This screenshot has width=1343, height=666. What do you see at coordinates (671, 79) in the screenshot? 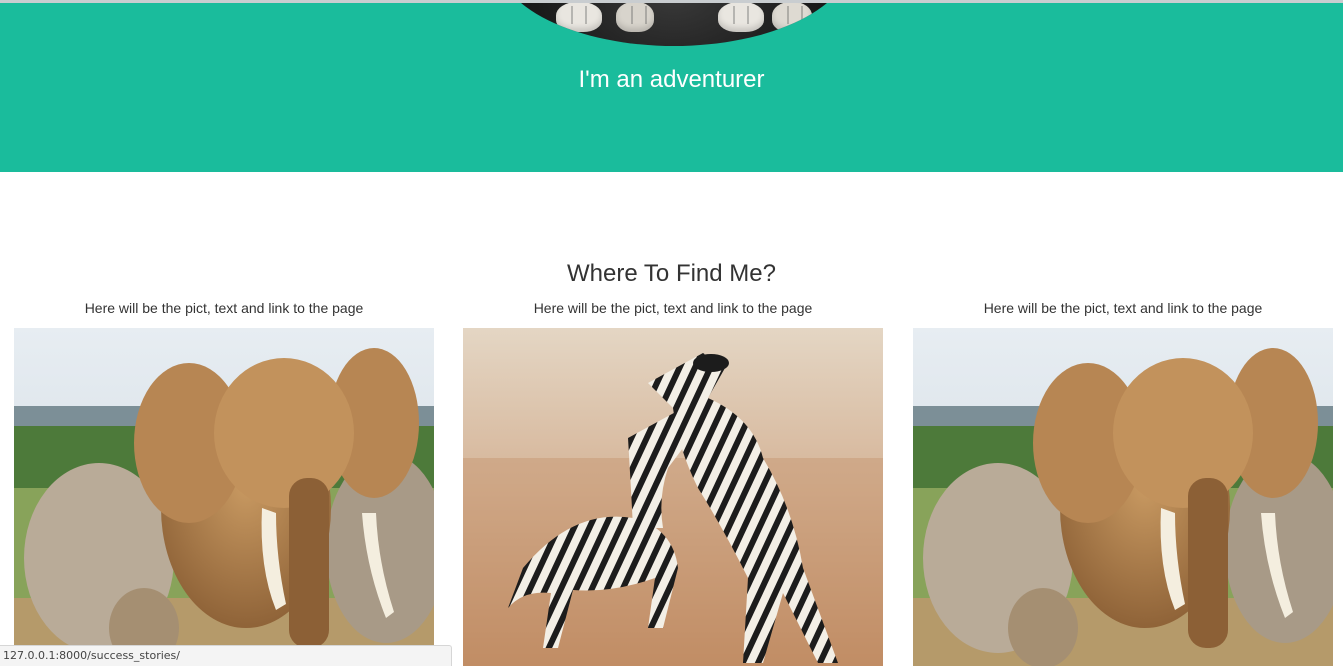
I see `hero-title: I'm an adventurer` at bounding box center [671, 79].